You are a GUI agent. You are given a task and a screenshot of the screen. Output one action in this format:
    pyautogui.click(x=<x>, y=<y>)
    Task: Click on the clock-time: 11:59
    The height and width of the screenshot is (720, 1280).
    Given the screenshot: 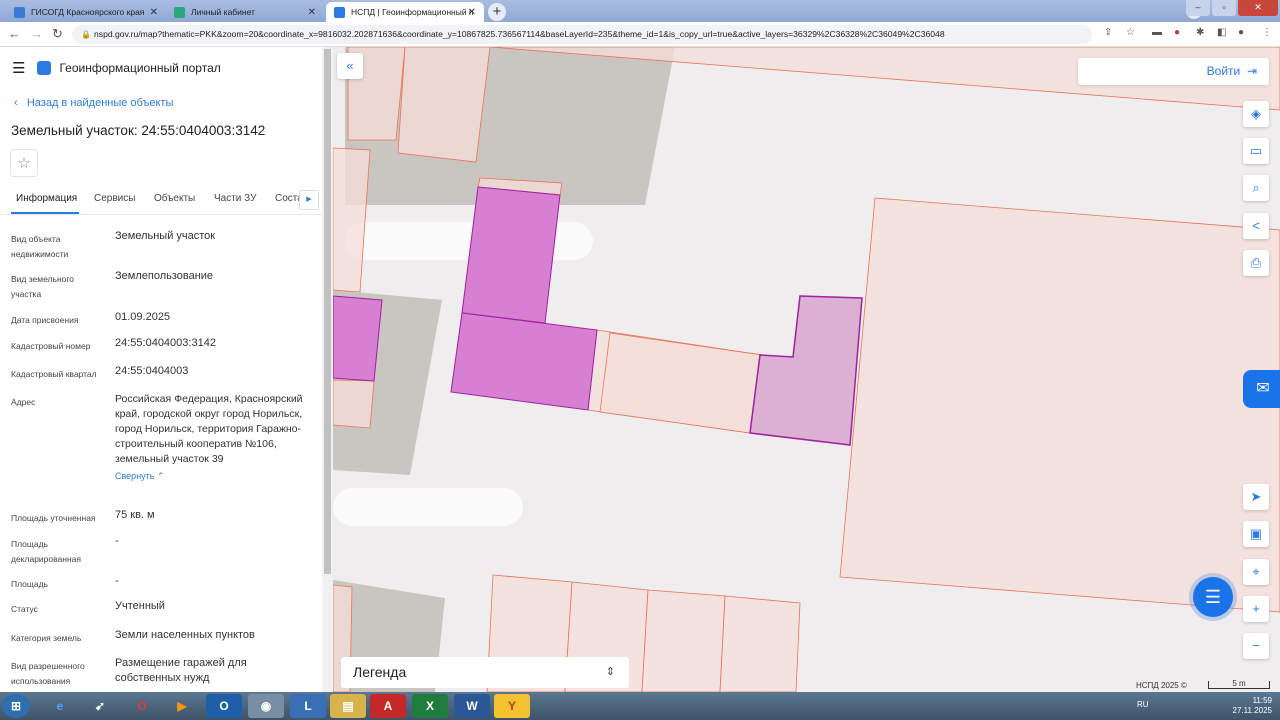 What is the action you would take?
    pyautogui.click(x=1262, y=700)
    